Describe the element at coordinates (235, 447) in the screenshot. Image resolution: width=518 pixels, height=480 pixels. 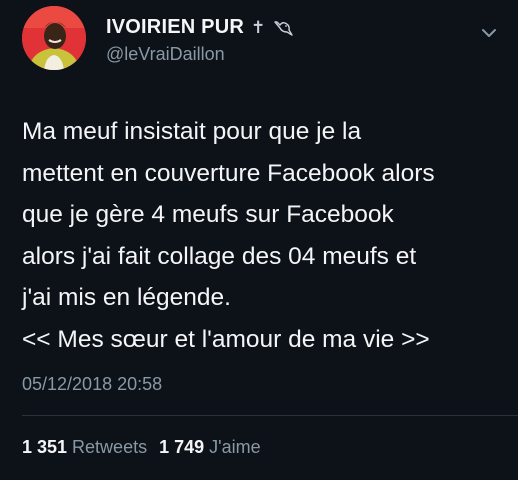
I see `likes-label: J'aime` at that location.